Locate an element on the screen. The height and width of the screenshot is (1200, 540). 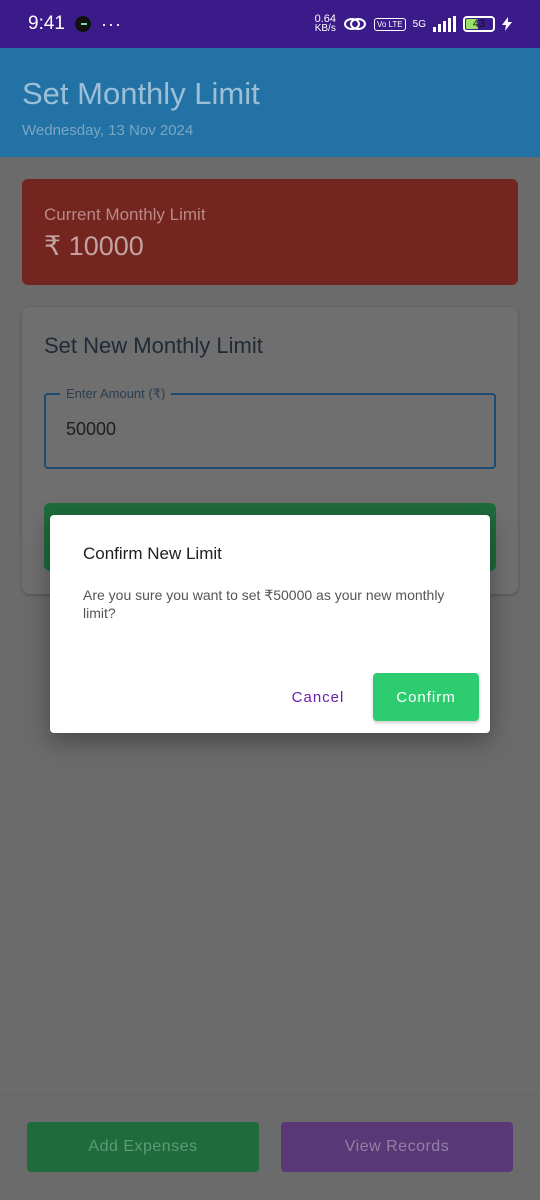
dialog-title: Confirm New Limit is located at coordinates (152, 553).